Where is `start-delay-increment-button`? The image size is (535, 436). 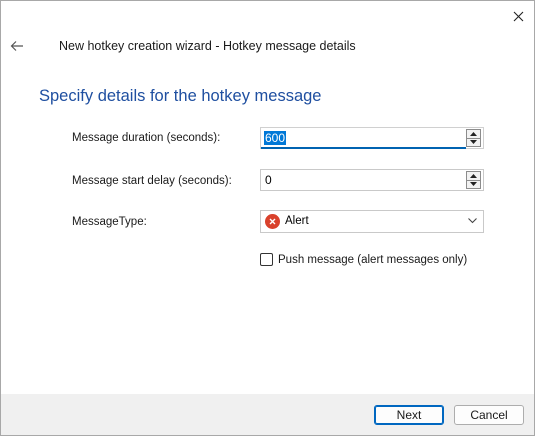
start-delay-increment-button is located at coordinates (473, 176).